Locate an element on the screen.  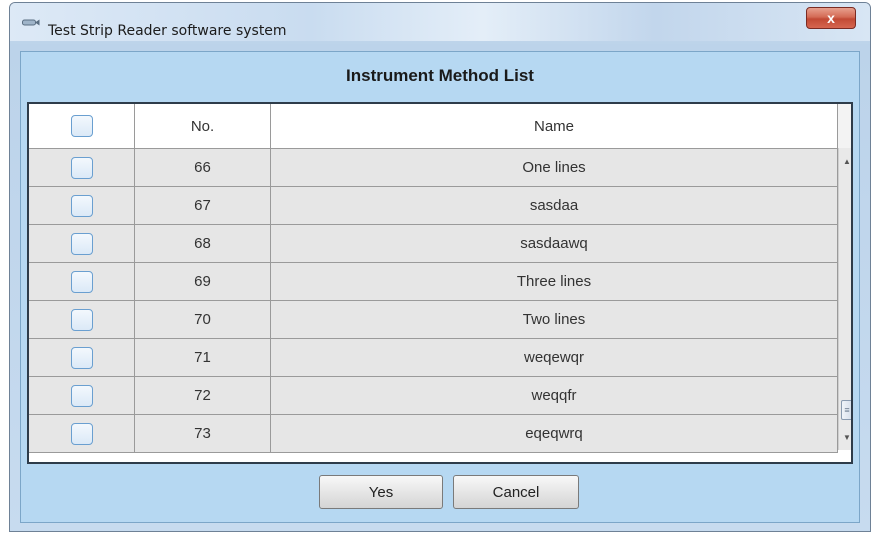
table-row: 70 Two lines is located at coordinates (433, 319).